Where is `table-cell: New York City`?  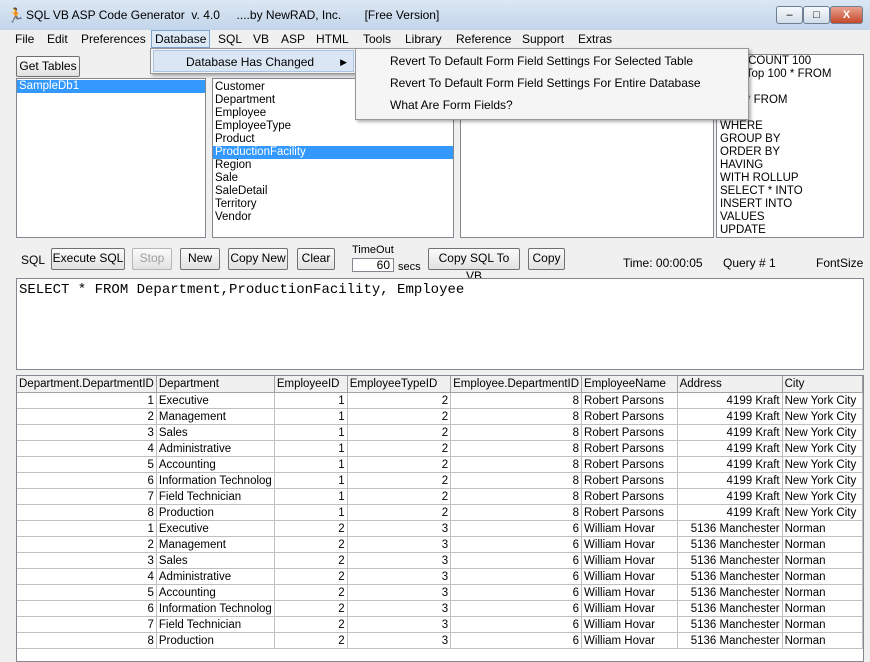
table-cell: New York City is located at coordinates (822, 400).